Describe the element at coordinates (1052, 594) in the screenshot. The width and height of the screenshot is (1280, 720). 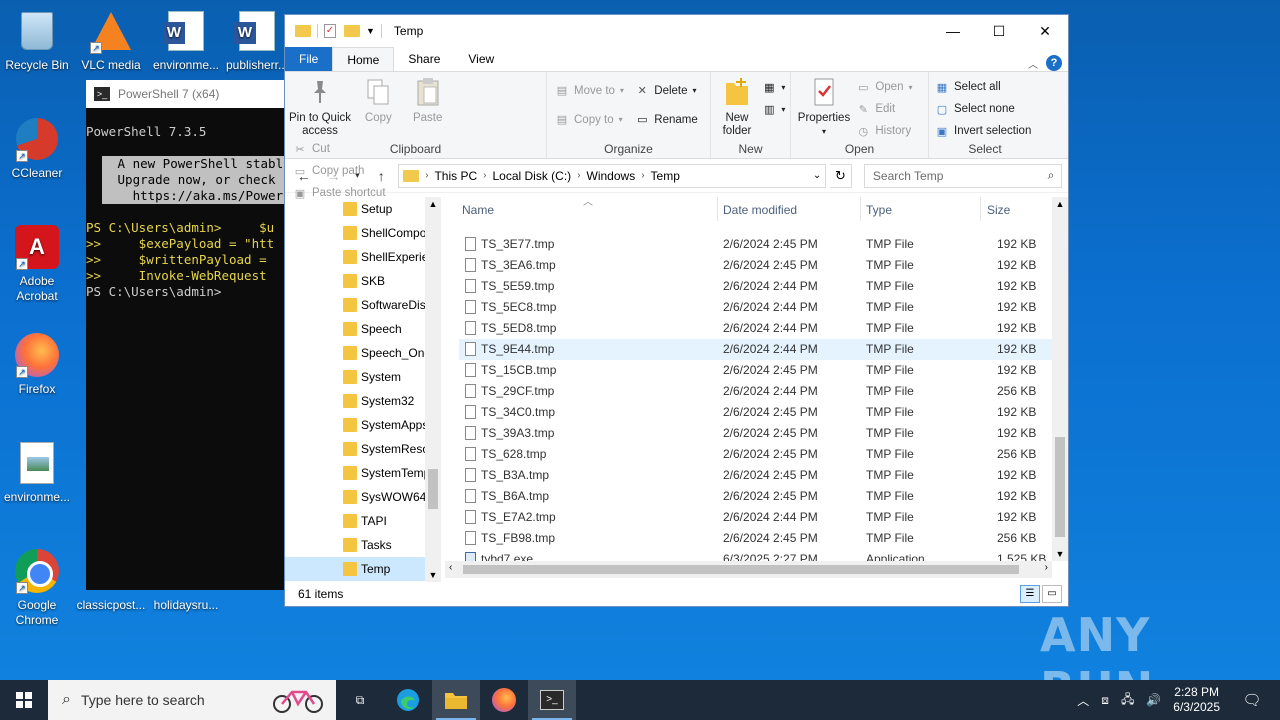
I see `large-icons-view-icon: ▭` at that location.